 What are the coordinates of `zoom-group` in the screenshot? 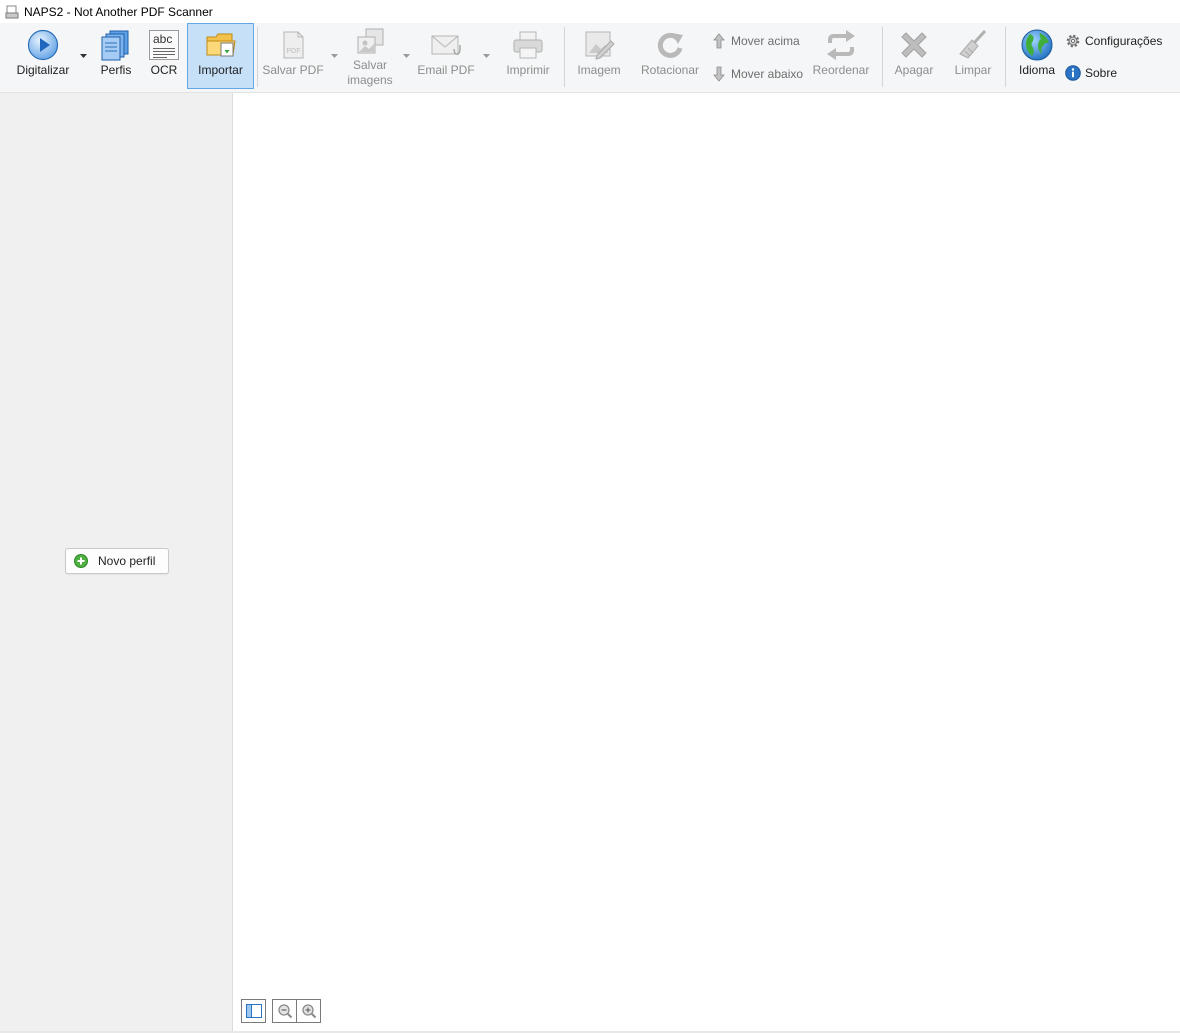 It's located at (296, 1011).